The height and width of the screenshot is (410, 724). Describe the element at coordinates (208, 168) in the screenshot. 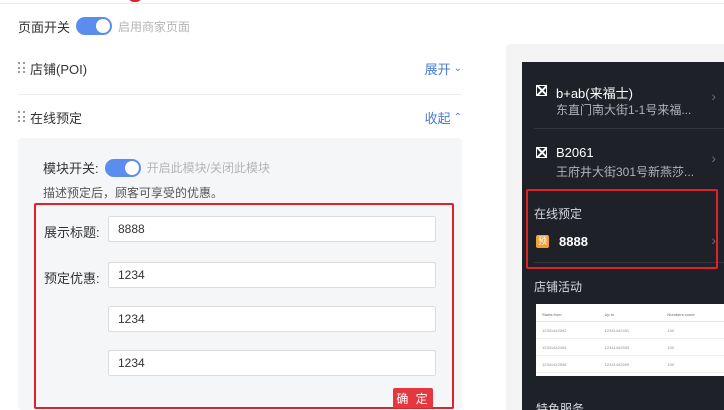

I see `module-switch-hint: 开启此模块/关闭此模块` at that location.